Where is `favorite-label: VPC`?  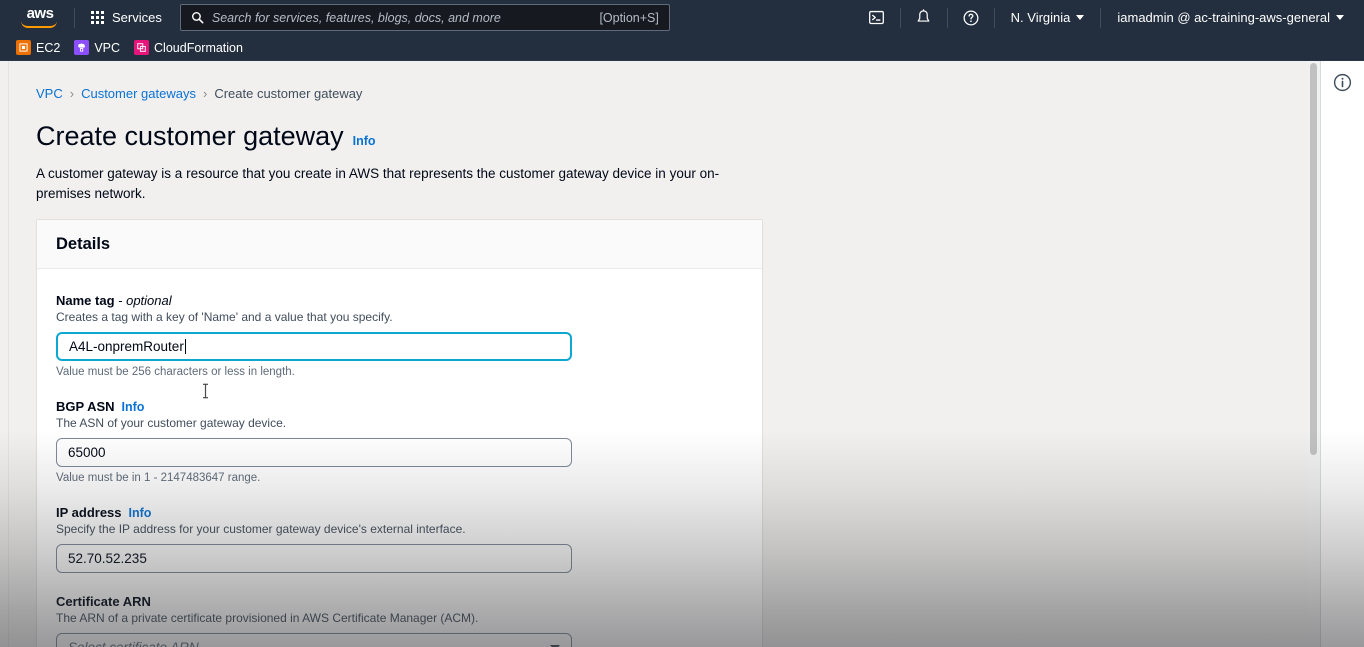 favorite-label: VPC is located at coordinates (107, 47).